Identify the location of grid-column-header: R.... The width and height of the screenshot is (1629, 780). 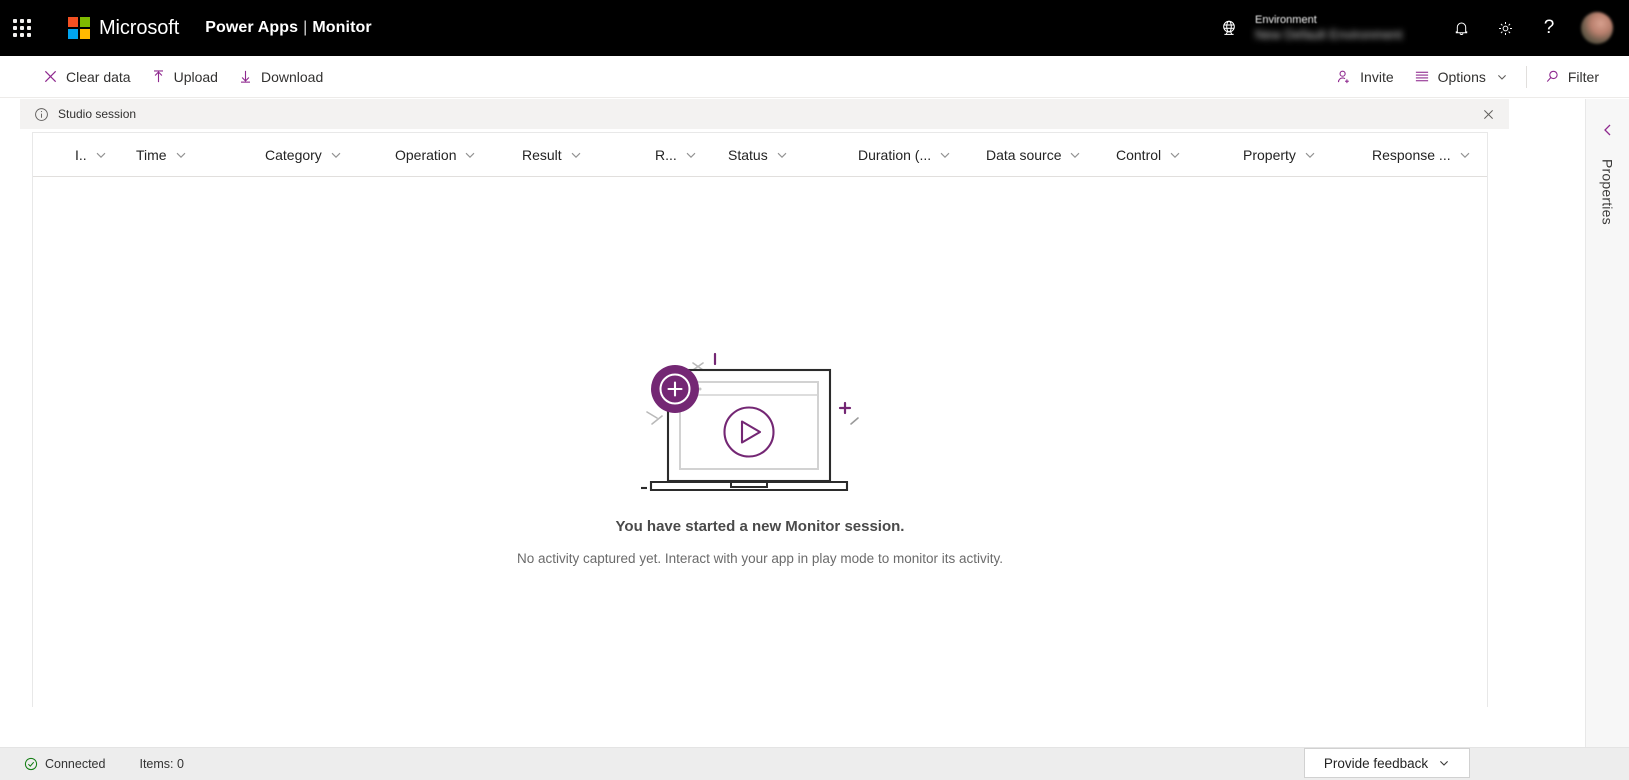
(675, 155).